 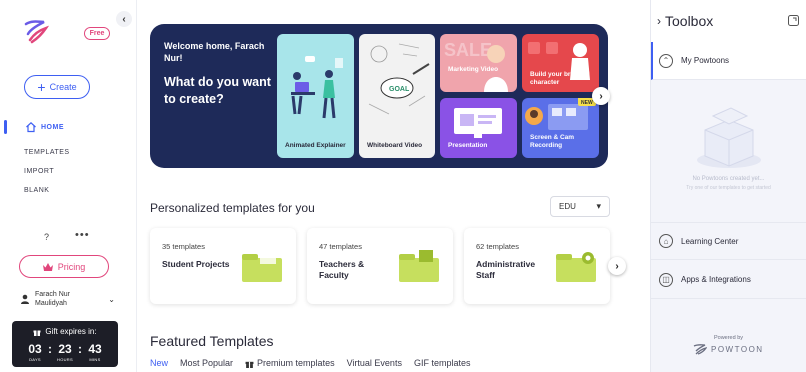 I want to click on collapse-sidebar-button: ‹, so click(x=124, y=19).